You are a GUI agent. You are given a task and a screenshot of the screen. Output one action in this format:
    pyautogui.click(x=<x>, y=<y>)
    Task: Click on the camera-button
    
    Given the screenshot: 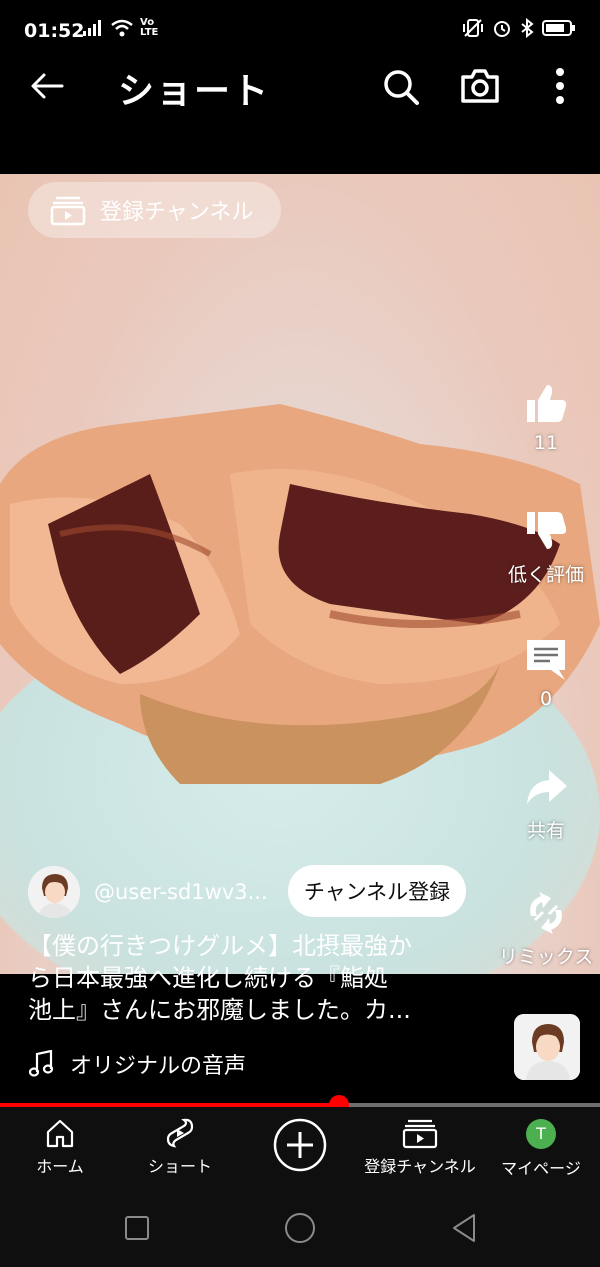 What is the action you would take?
    pyautogui.click(x=480, y=86)
    